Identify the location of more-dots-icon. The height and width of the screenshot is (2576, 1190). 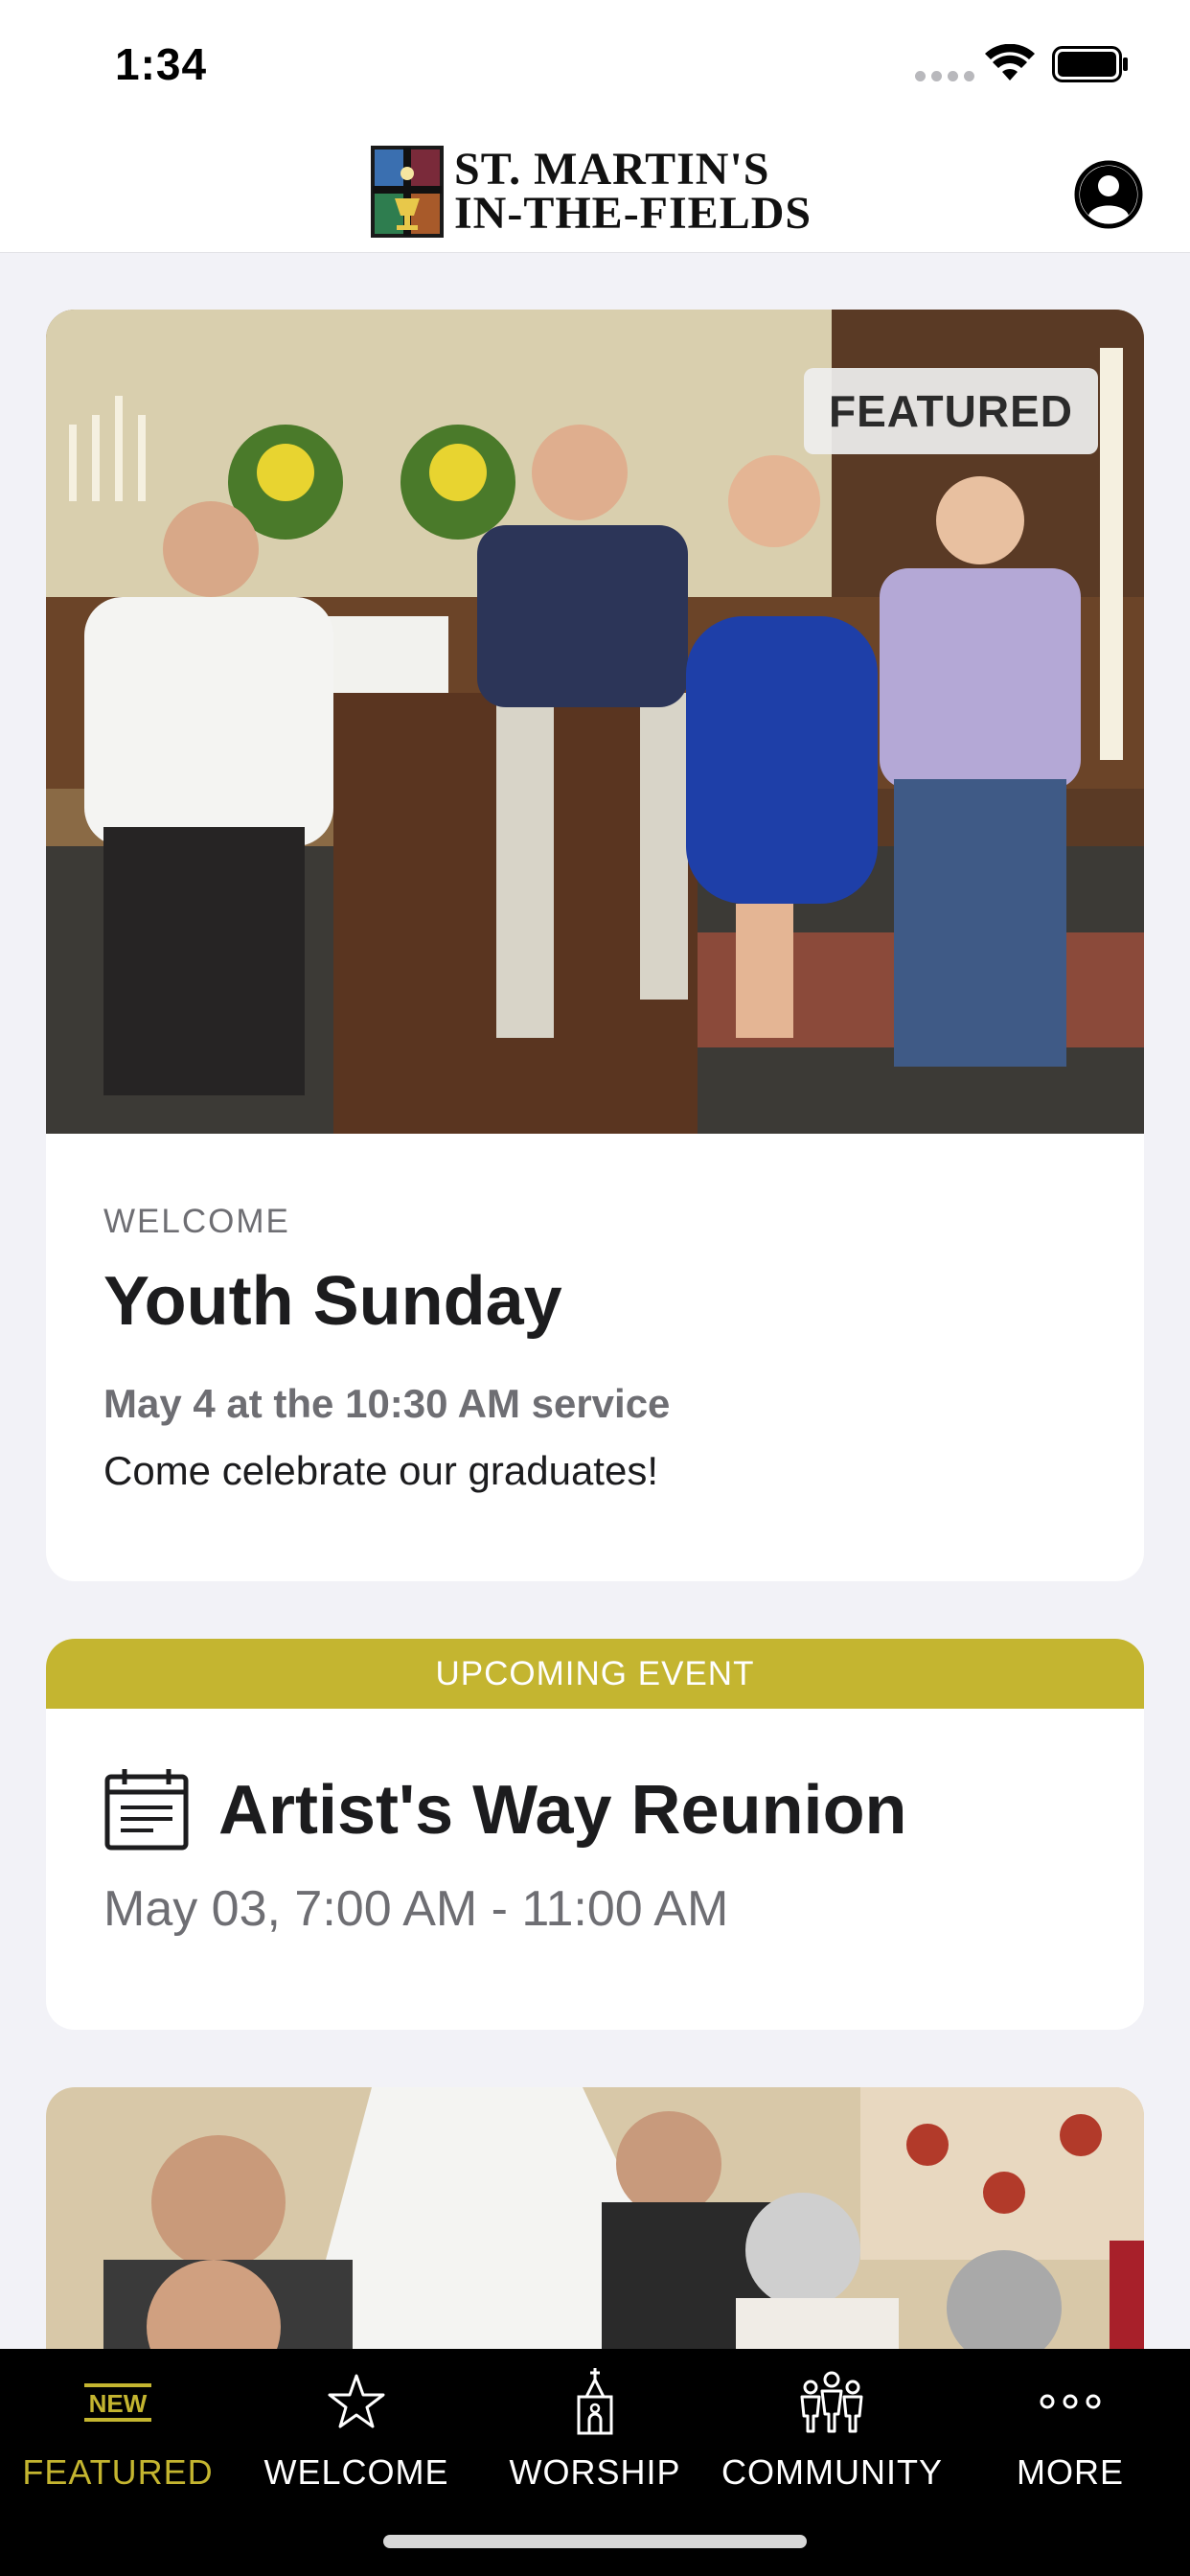
(1070, 2401).